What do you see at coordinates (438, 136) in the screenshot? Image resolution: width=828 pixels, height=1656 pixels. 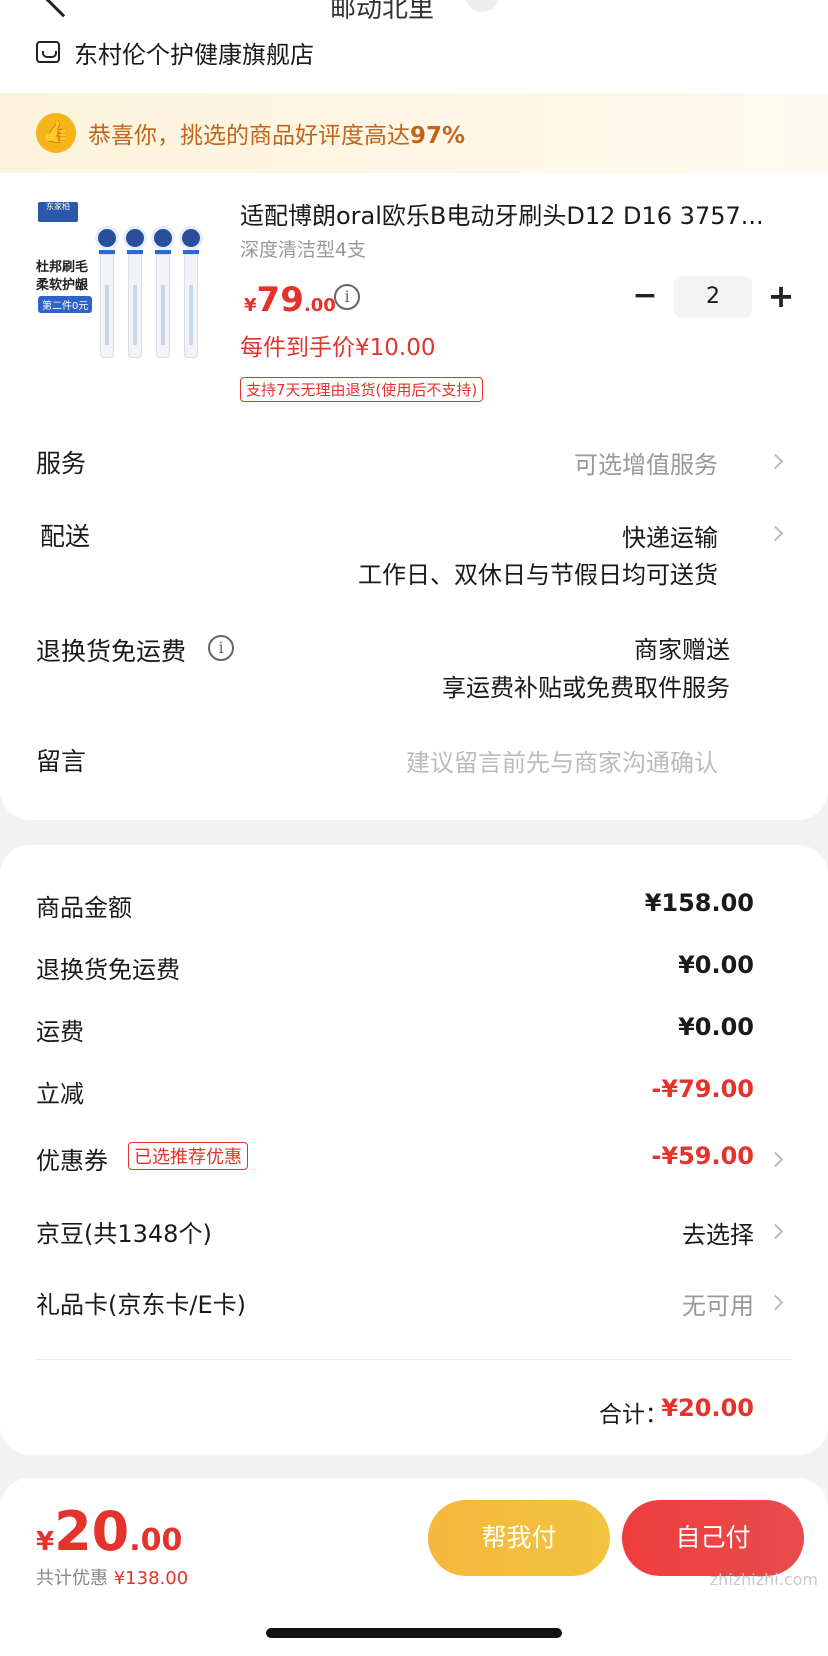 I see `praise-rate: 97%` at bounding box center [438, 136].